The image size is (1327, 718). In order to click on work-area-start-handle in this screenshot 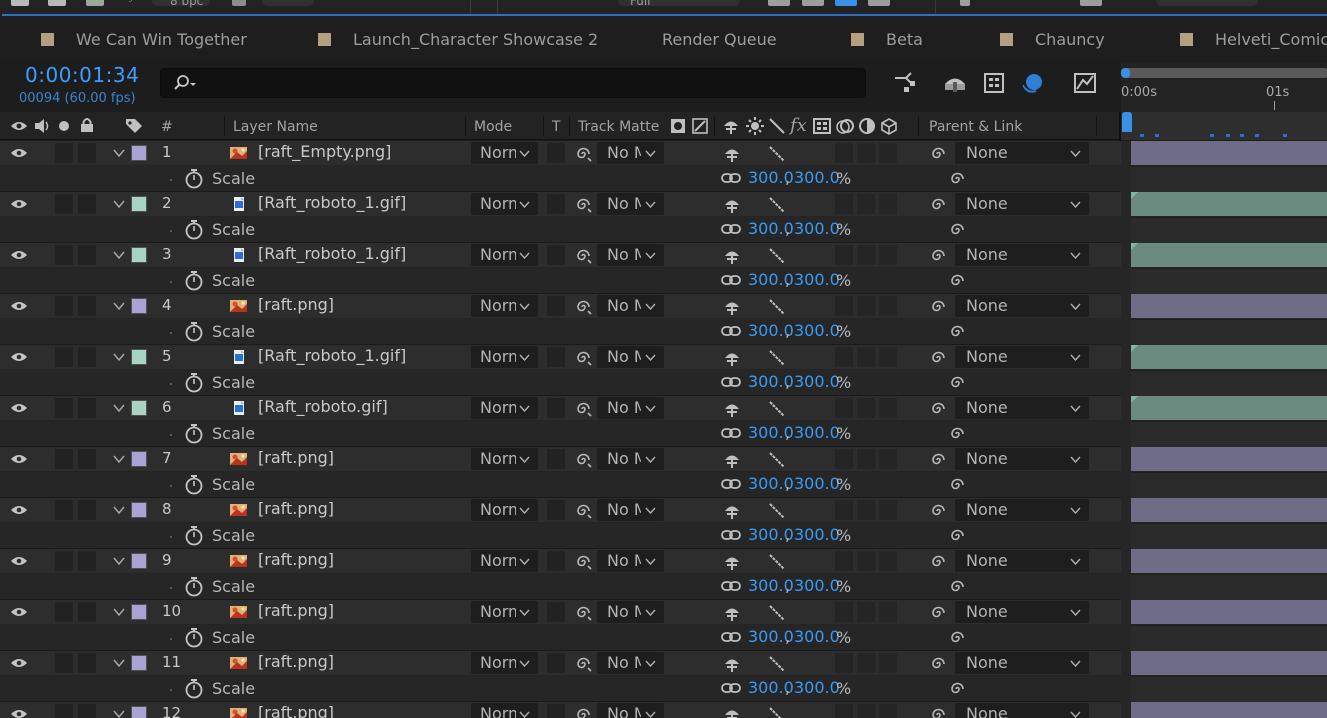, I will do `click(1125, 73)`.